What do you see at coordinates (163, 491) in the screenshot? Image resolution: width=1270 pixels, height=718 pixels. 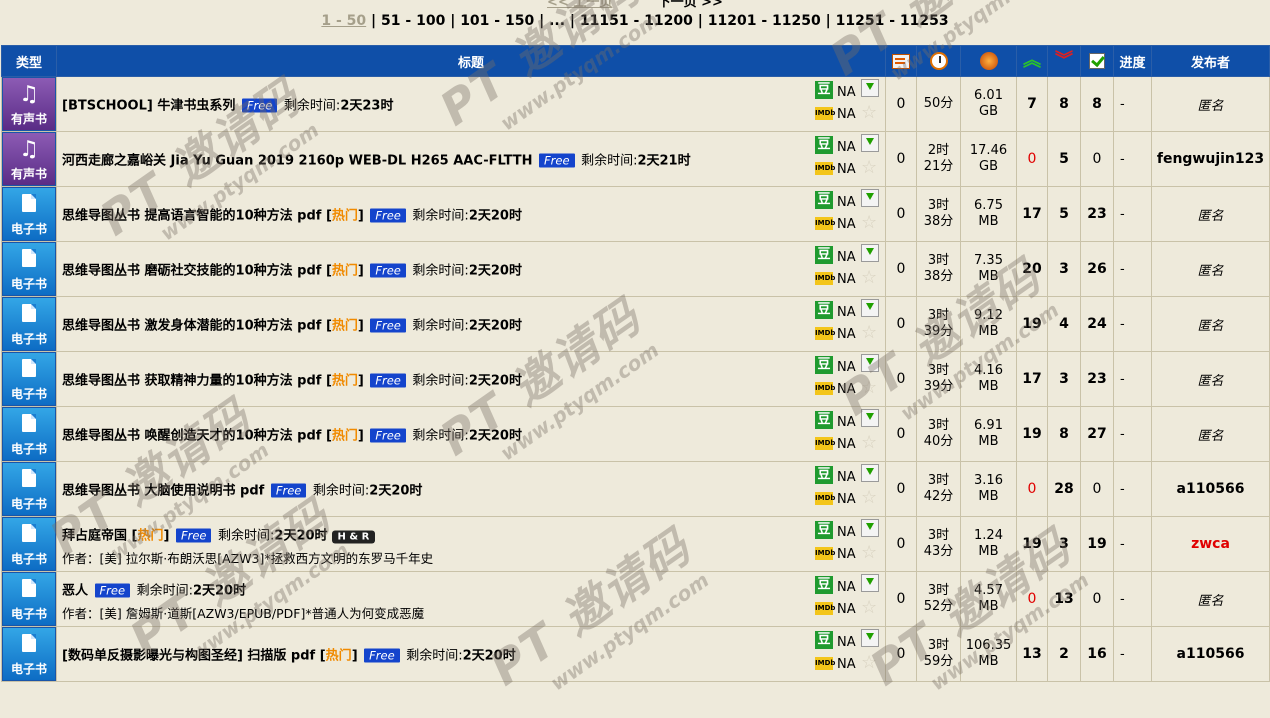 I see `torrent-title-link: 思维导图丛书 大脑使用说明书 pdf` at bounding box center [163, 491].